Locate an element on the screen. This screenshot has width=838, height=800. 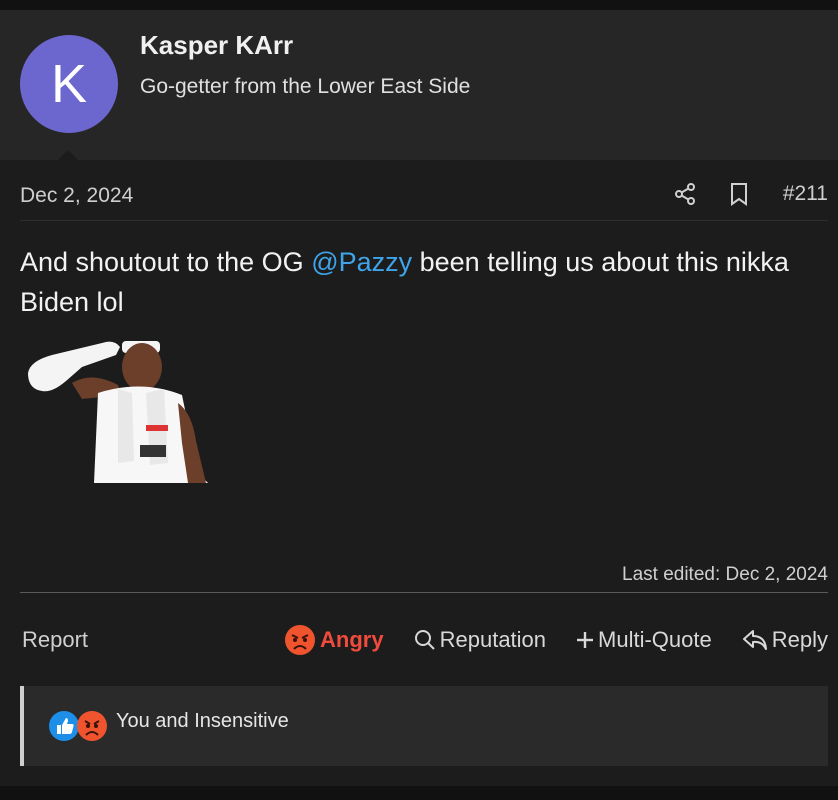
angry-reaction-button: Angry is located at coordinates (334, 640).